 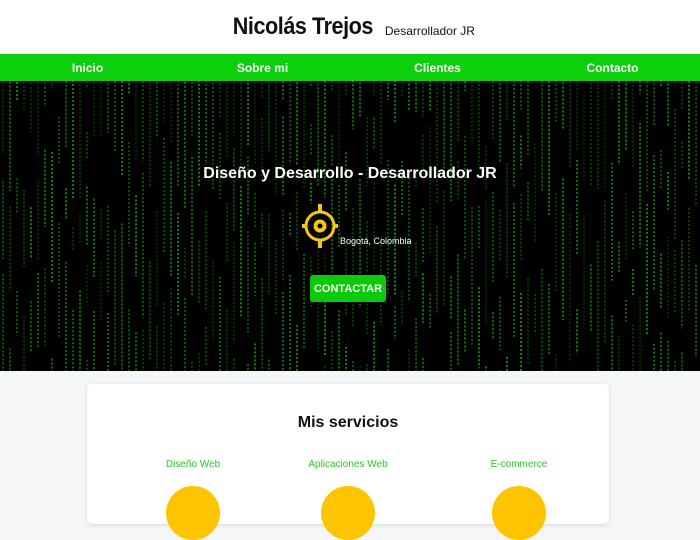 What do you see at coordinates (429, 31) in the screenshot?
I see `site-owner-role: Desarrollador JR` at bounding box center [429, 31].